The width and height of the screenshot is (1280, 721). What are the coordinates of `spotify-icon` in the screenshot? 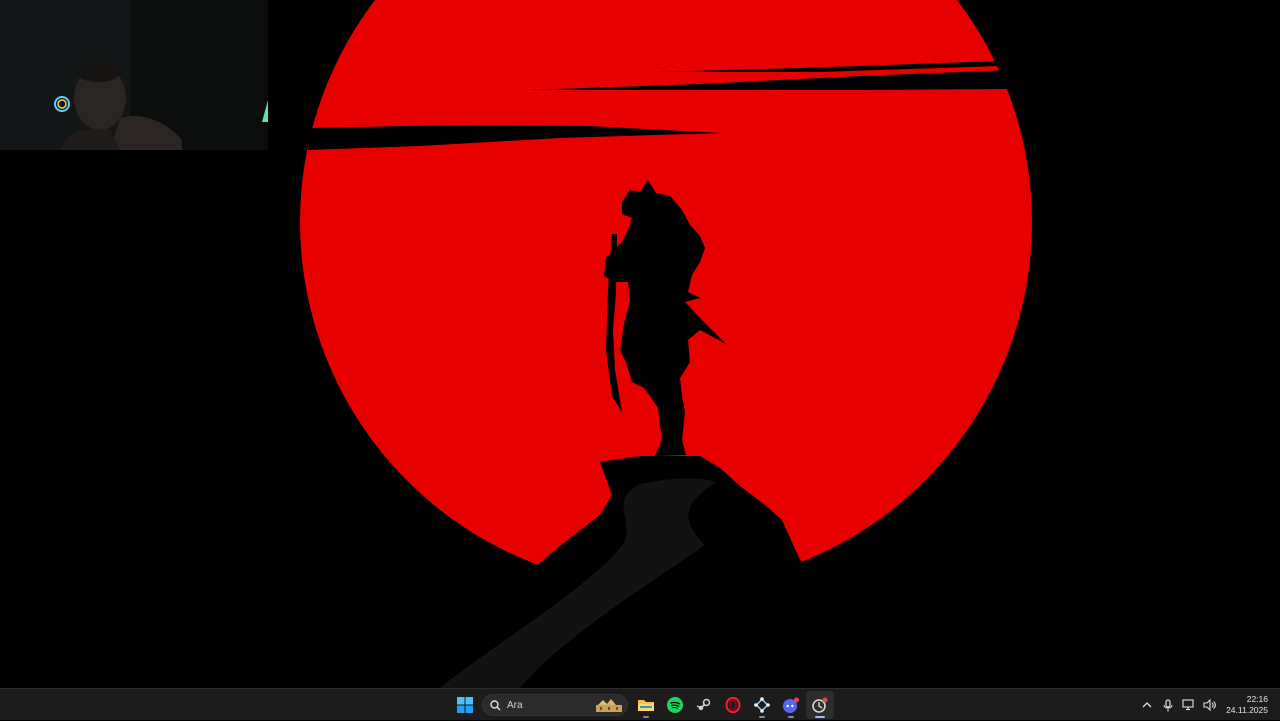 It's located at (674, 705).